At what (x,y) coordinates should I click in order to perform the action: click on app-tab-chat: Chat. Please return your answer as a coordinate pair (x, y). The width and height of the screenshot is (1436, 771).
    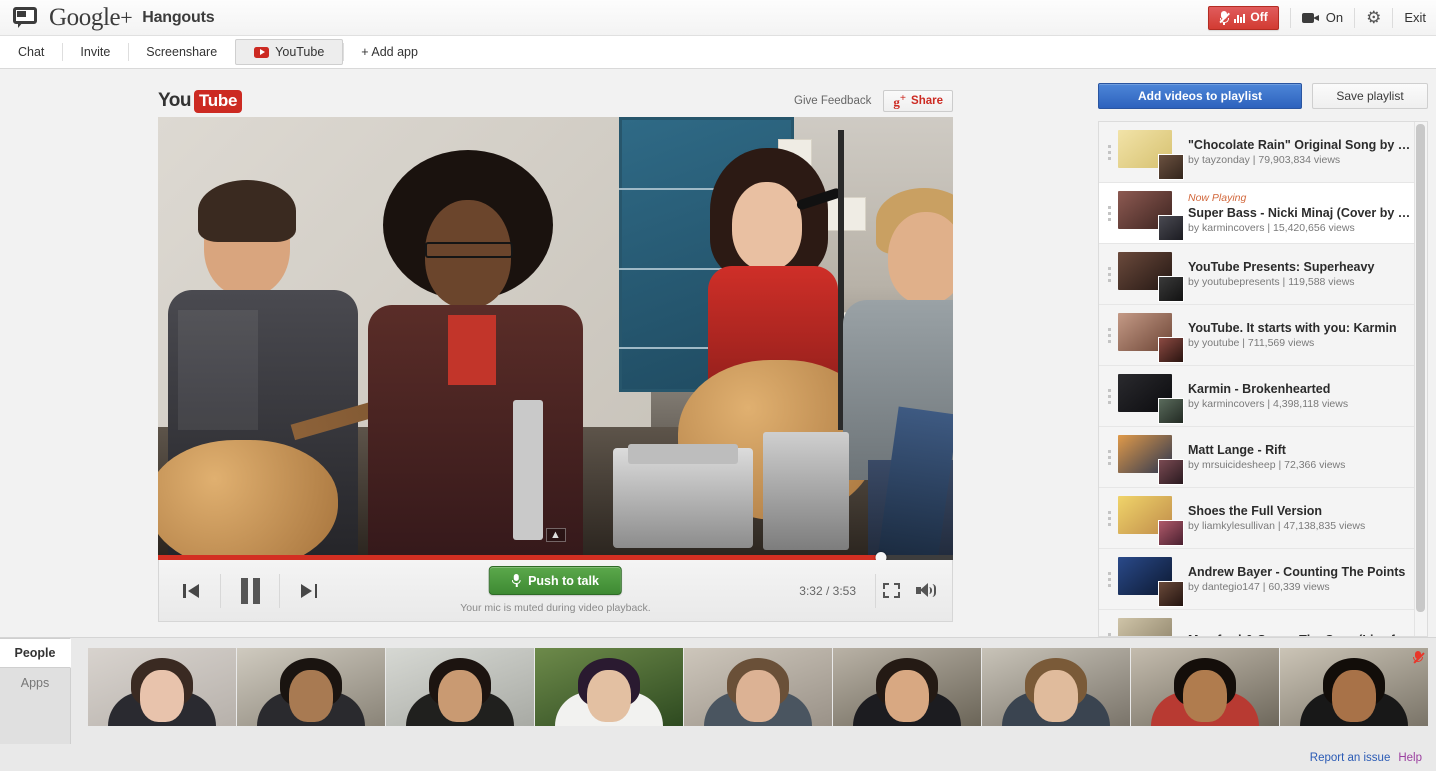
    Looking at the image, I should click on (31, 52).